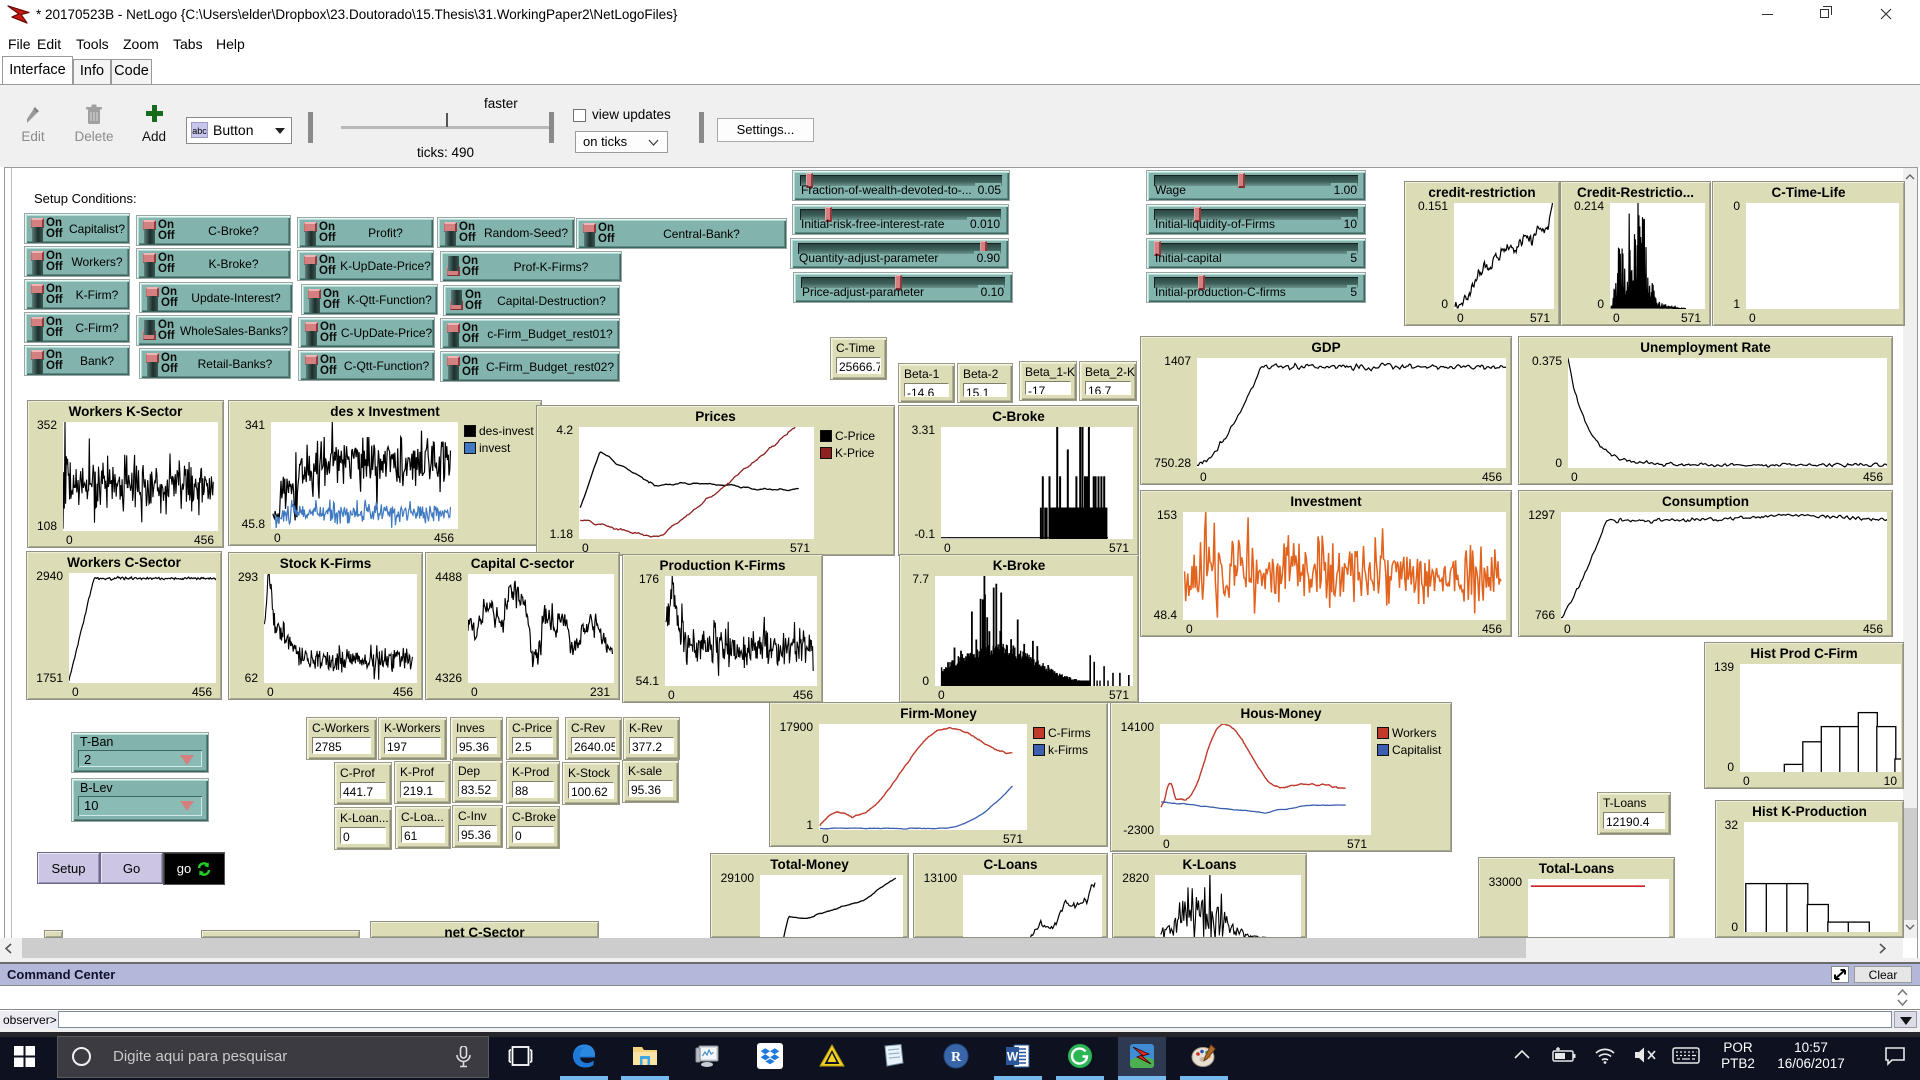 Image resolution: width=1920 pixels, height=1080 pixels. What do you see at coordinates (956, 1057) in the screenshot?
I see `svg-text: R` at bounding box center [956, 1057].